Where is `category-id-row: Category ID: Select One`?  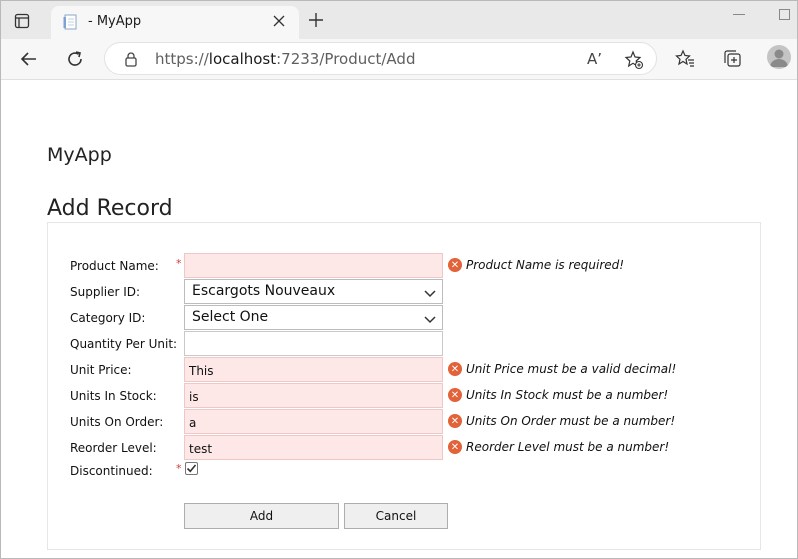
category-id-row: Category ID: Select One is located at coordinates (405, 318).